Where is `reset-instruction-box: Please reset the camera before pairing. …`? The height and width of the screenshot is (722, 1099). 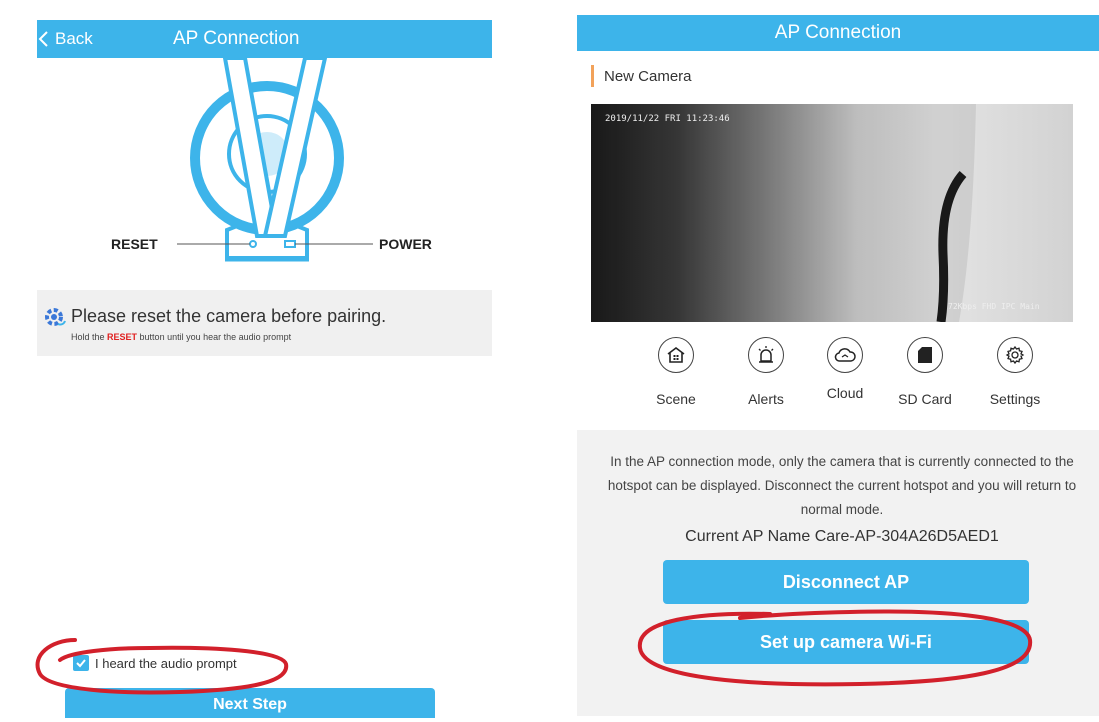
reset-instruction-box: Please reset the camera before pairing. … is located at coordinates (264, 323).